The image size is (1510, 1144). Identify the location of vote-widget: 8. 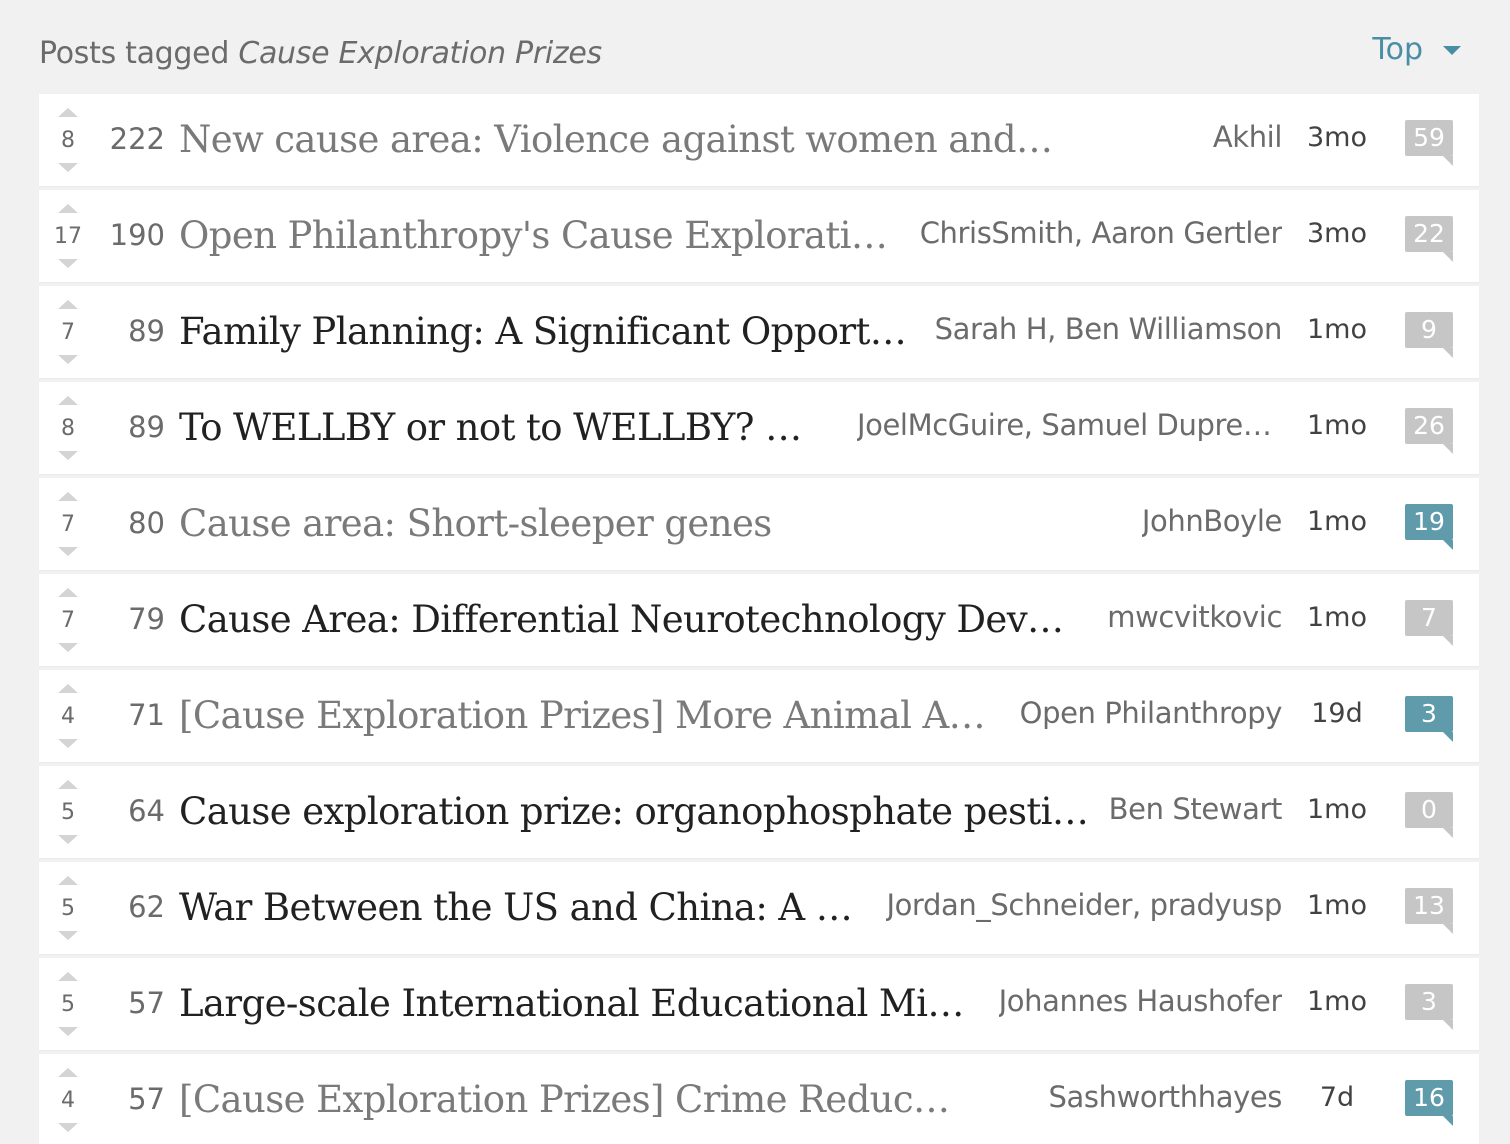
(68, 140).